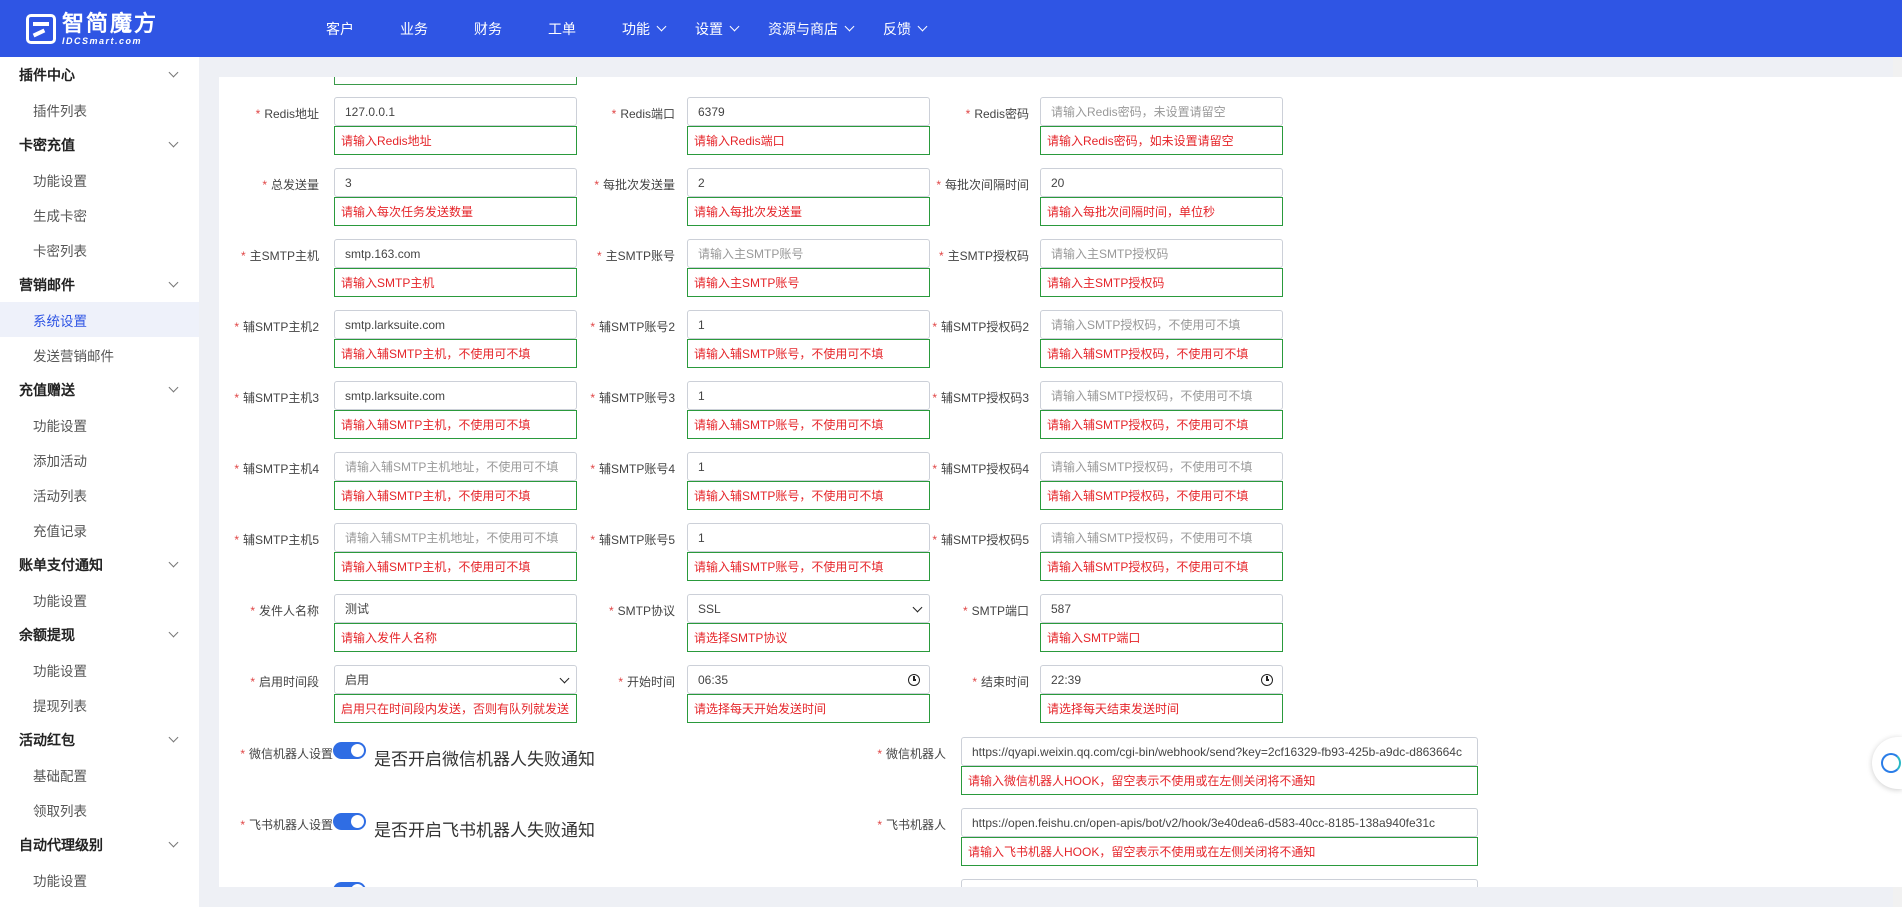 This screenshot has height=907, width=1902. What do you see at coordinates (984, 540) in the screenshot?
I see `field-label-text: 辅SMTP授权码5` at bounding box center [984, 540].